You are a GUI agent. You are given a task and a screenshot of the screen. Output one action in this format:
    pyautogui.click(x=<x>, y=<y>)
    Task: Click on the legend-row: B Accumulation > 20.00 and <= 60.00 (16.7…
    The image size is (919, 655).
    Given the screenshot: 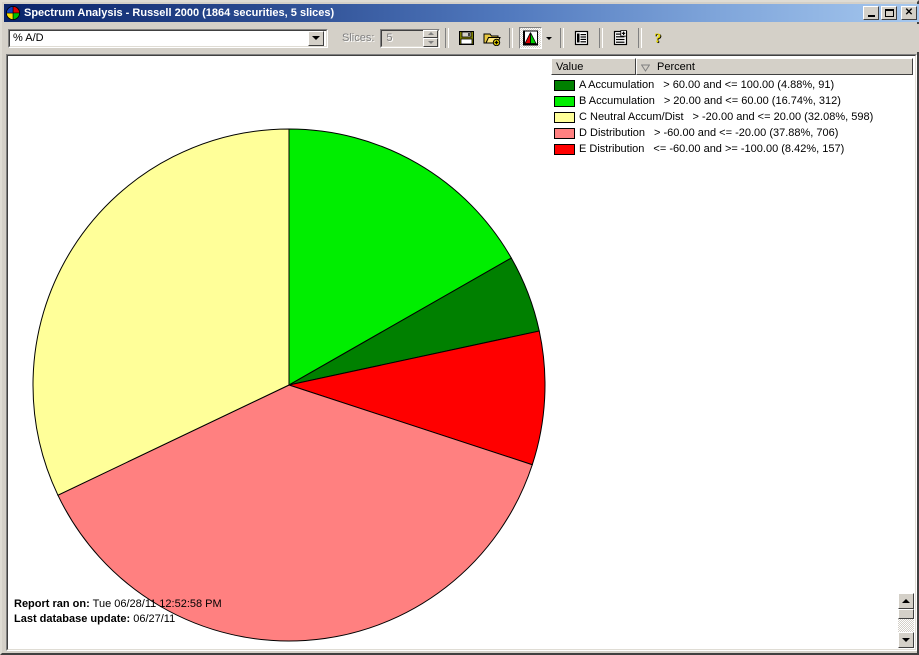 What is the action you would take?
    pyautogui.click(x=732, y=101)
    